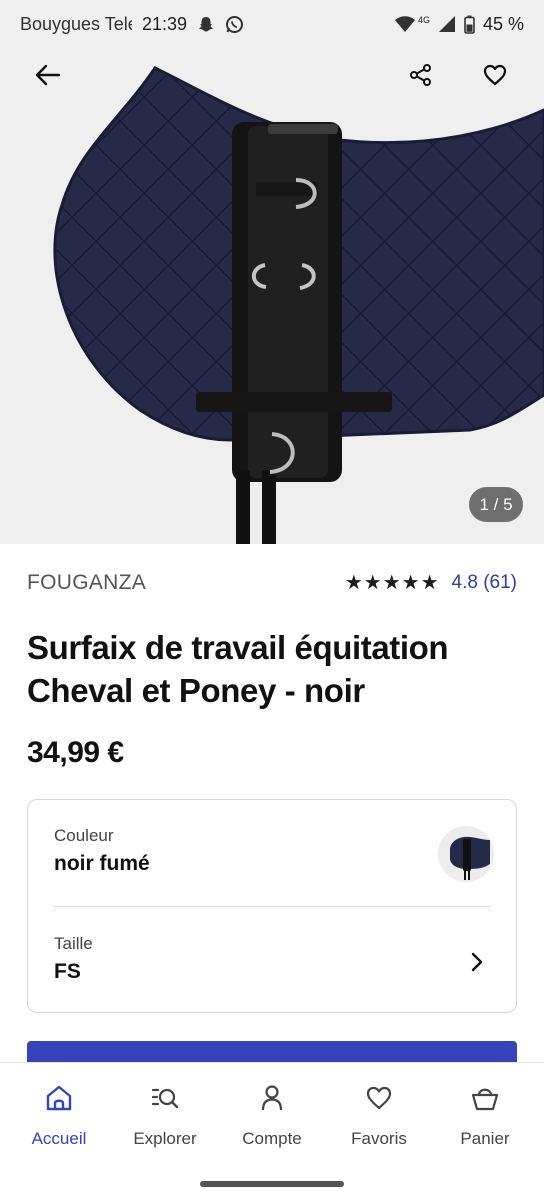 Image resolution: width=544 pixels, height=1200 pixels. I want to click on nav-label: Explorer, so click(165, 1138).